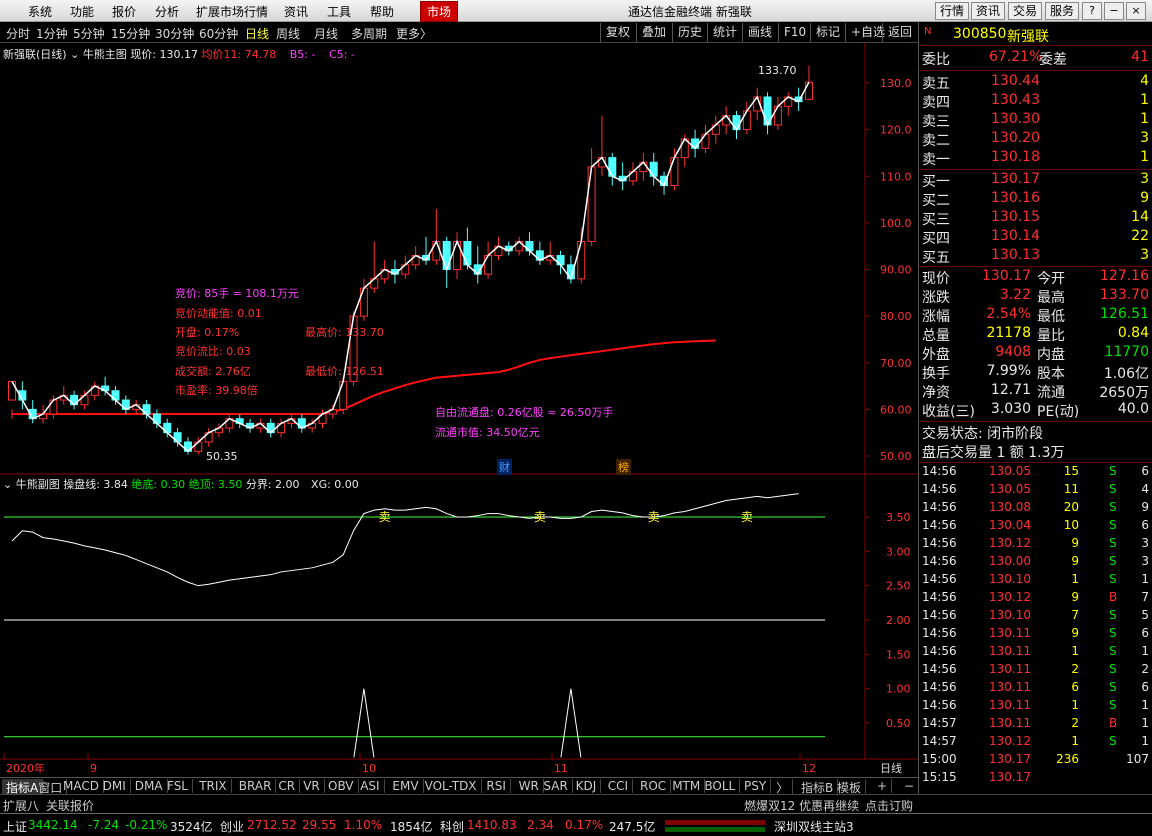 The height and width of the screenshot is (836, 1152). Describe the element at coordinates (1035, 725) in the screenshot. I see `tick-row: 14:57 130.11 2 B 1` at that location.